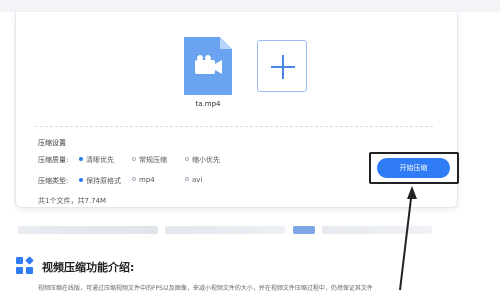 The image size is (500, 293). I want to click on type-option-avi: avi, so click(193, 180).